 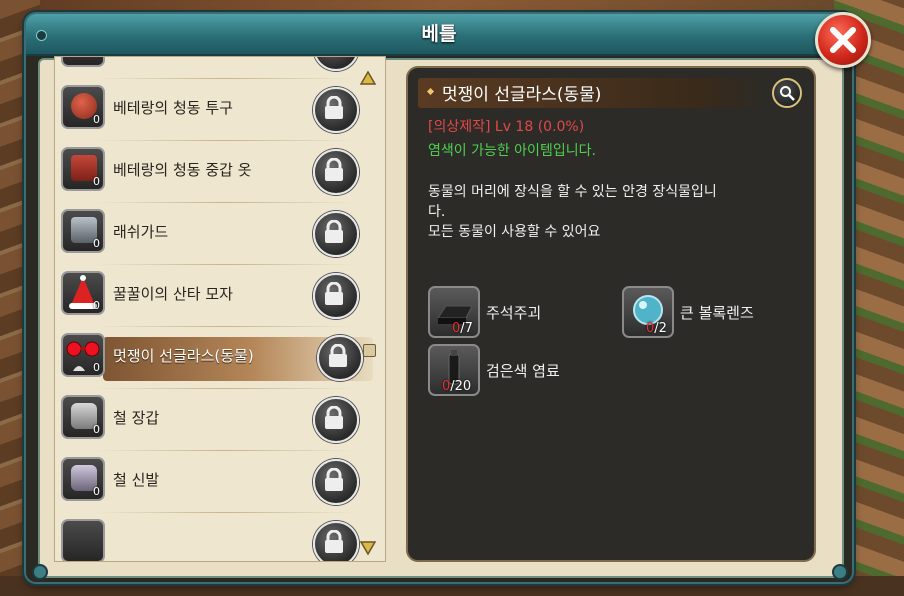 What do you see at coordinates (83, 479) in the screenshot?
I see `iron-shoes-icon: 0` at bounding box center [83, 479].